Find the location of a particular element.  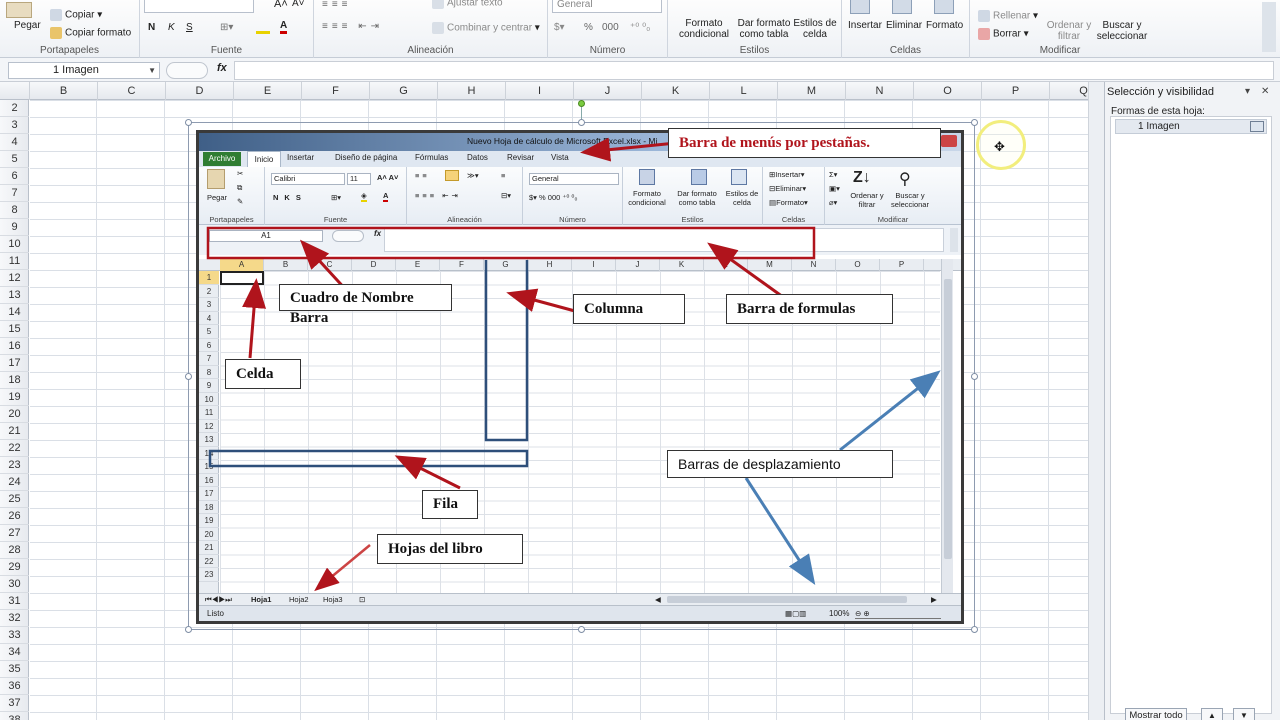

row-header: 29 is located at coordinates (14, 567).